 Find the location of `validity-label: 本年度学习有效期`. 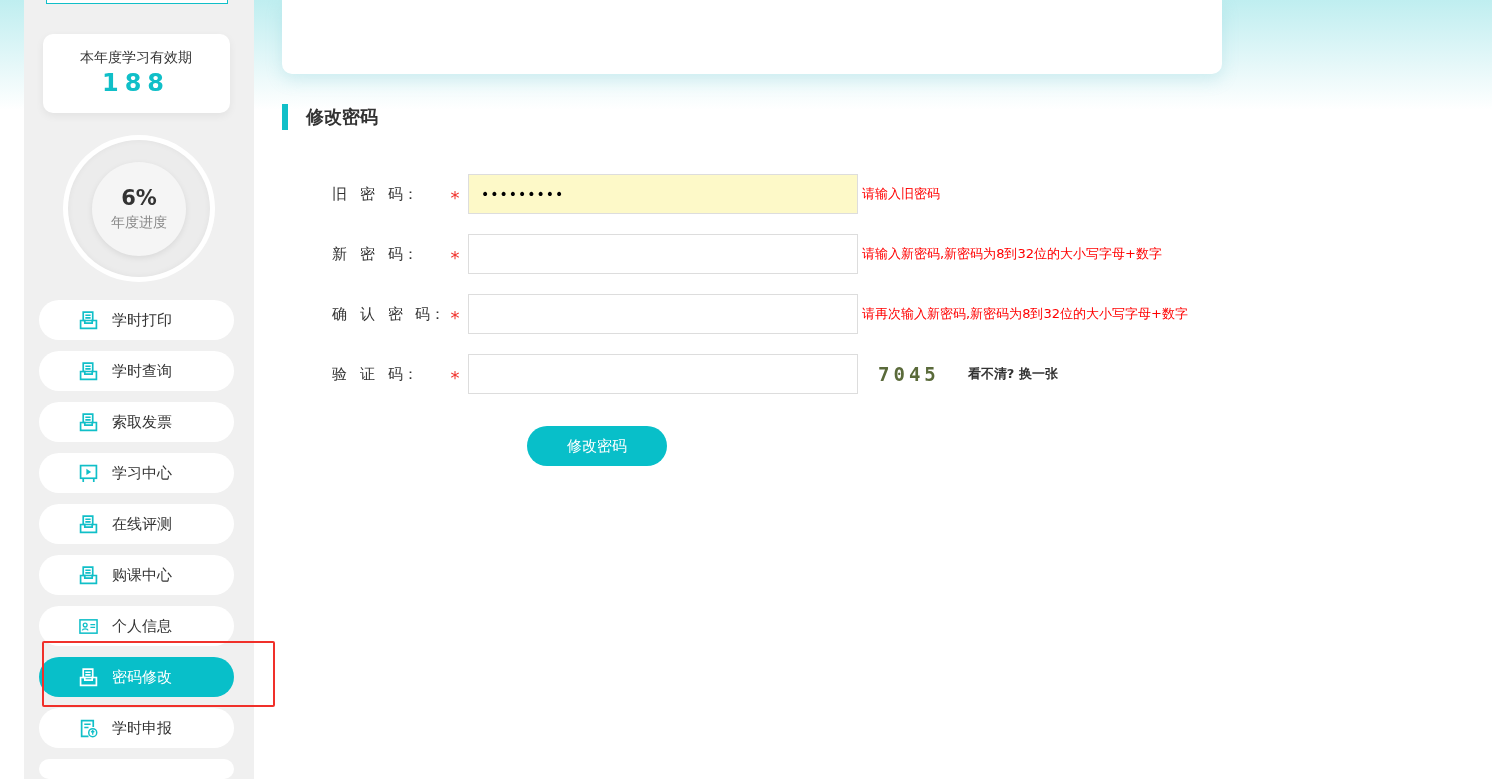

validity-label: 本年度学习有效期 is located at coordinates (136, 58).